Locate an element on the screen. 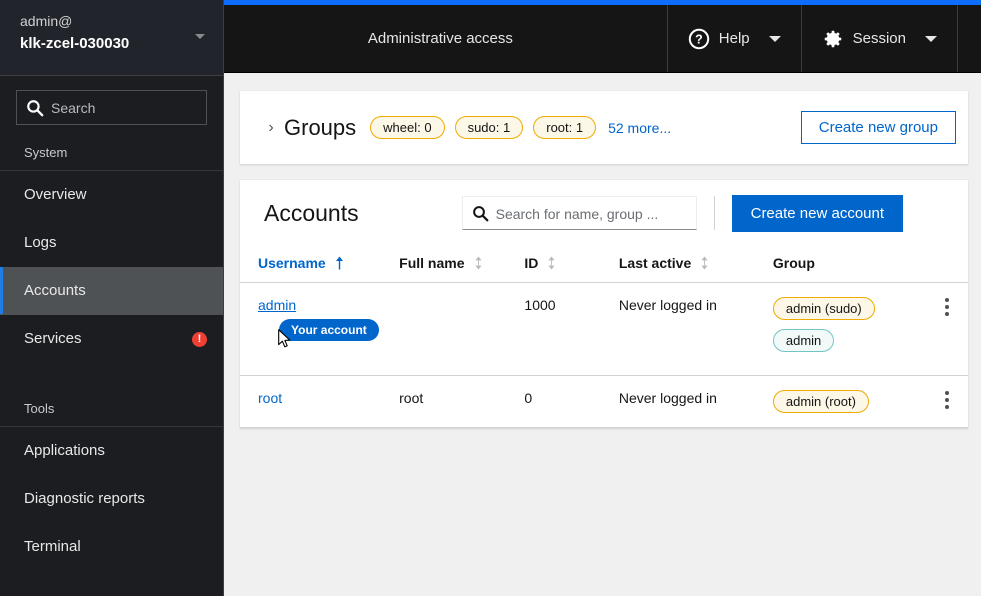 The height and width of the screenshot is (596, 981). top-header-bar: Administrative access ? Help Session is located at coordinates (602, 39).